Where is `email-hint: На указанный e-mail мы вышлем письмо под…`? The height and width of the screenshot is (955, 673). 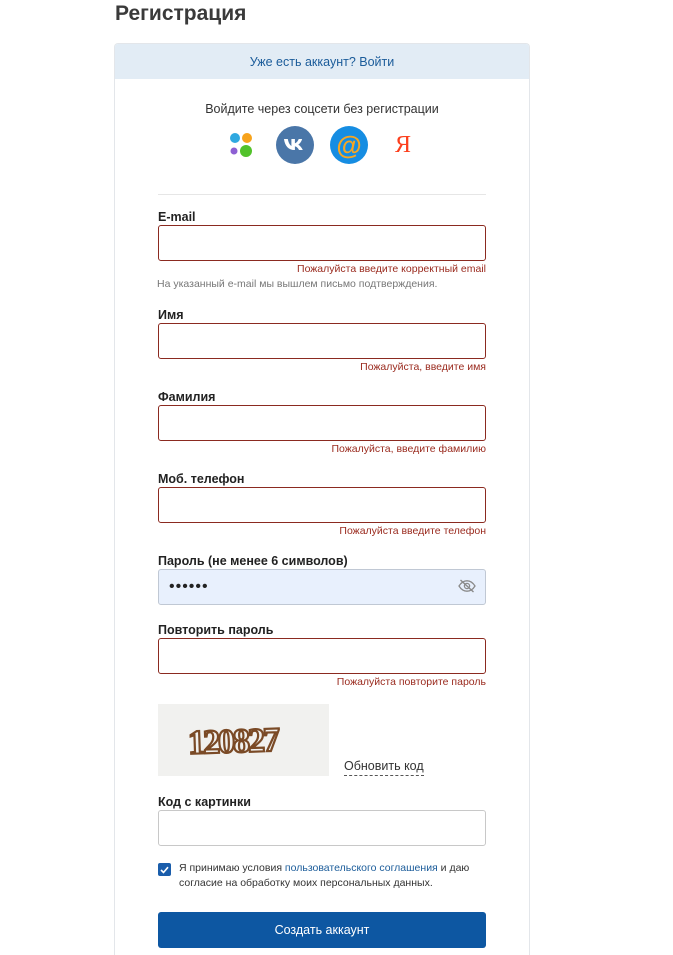
email-hint: На указанный e-mail мы вышлем письмо под… is located at coordinates (297, 284).